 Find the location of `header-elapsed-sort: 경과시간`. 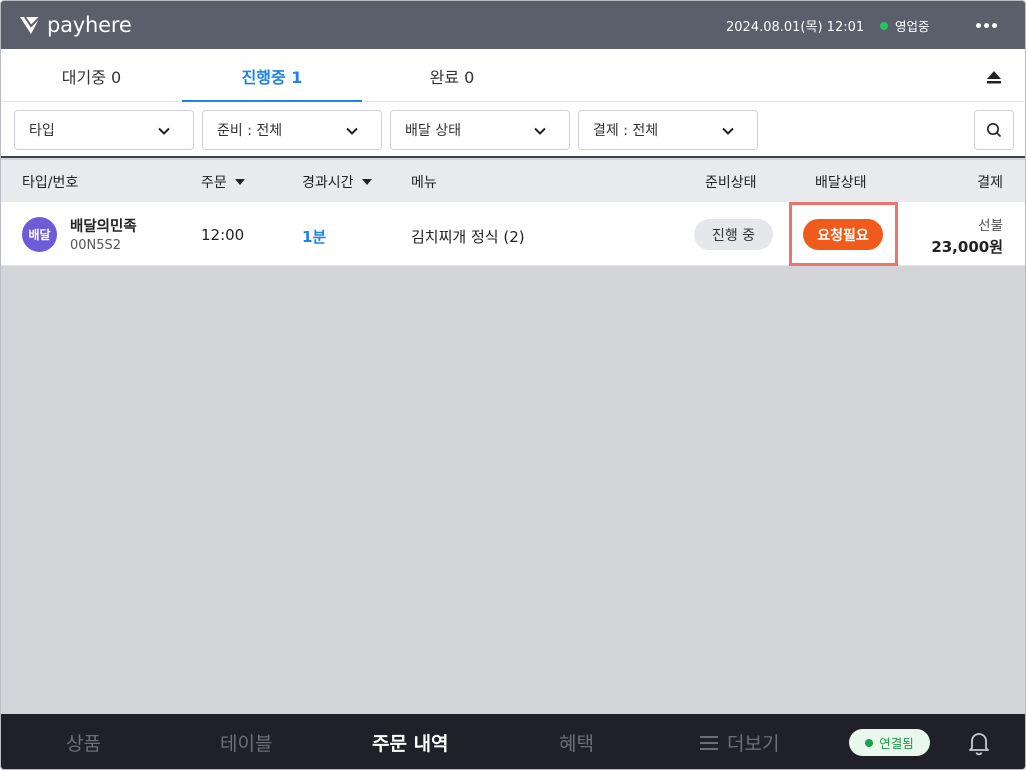

header-elapsed-sort: 경과시간 is located at coordinates (337, 182).